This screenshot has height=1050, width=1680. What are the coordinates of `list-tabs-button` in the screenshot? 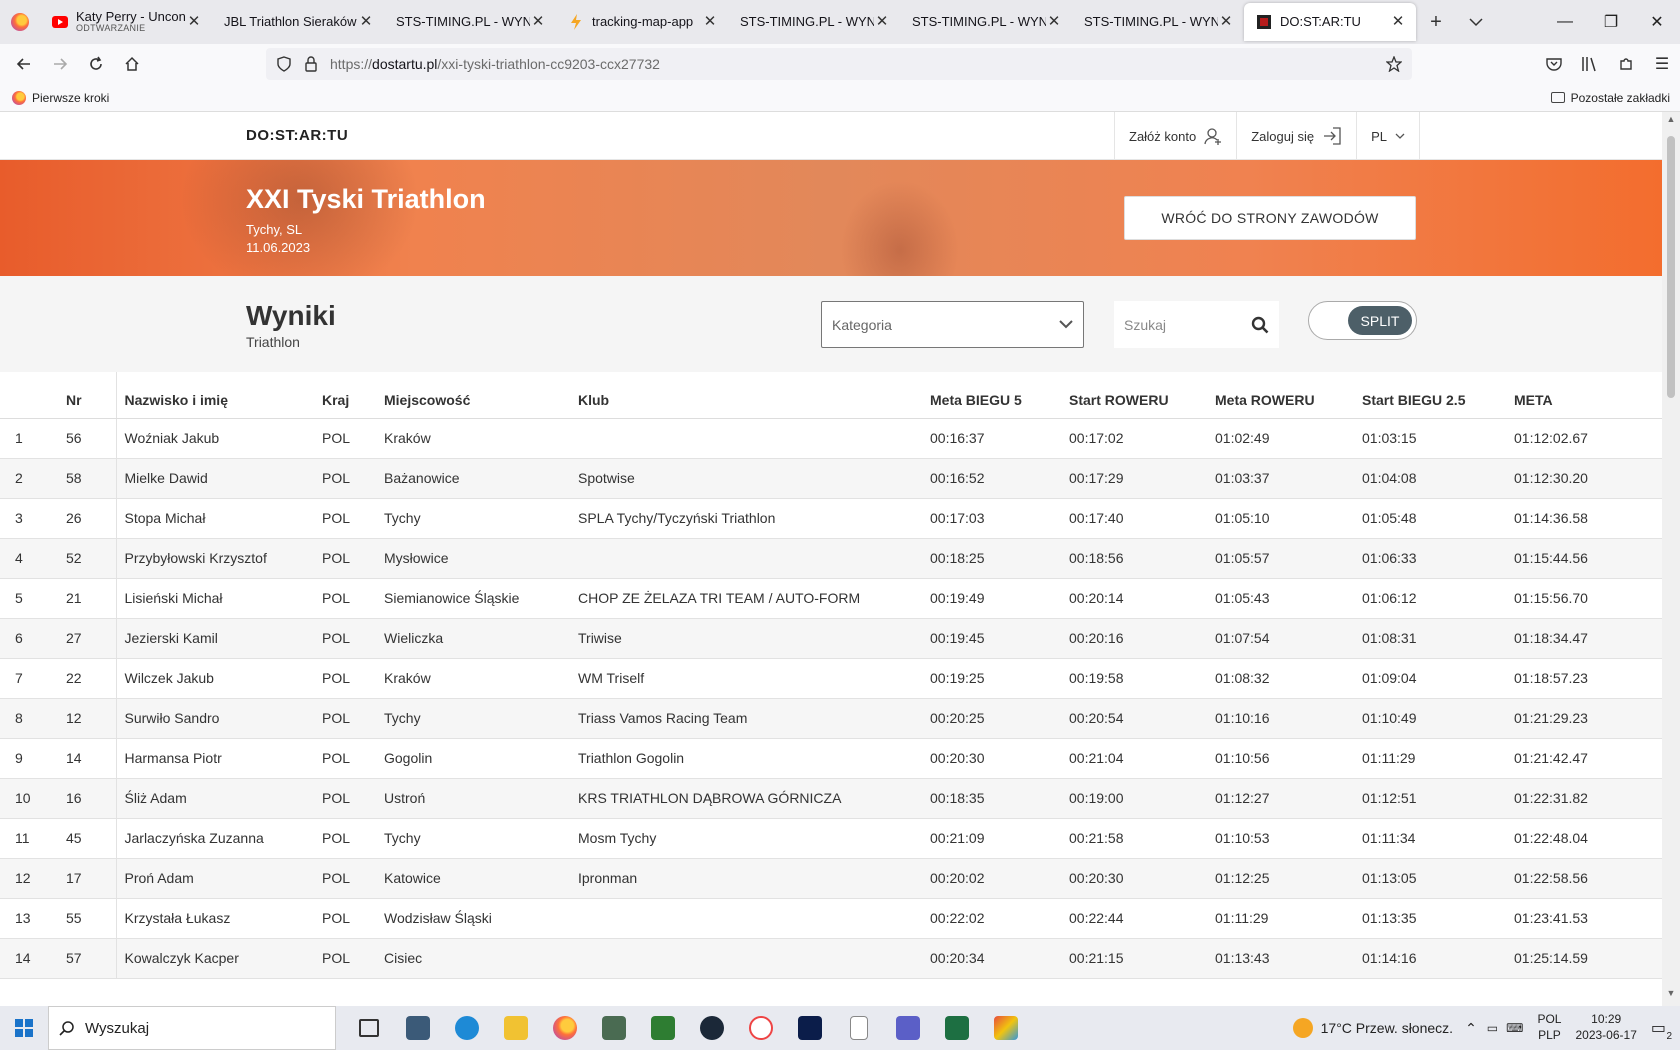 It's located at (1476, 22).